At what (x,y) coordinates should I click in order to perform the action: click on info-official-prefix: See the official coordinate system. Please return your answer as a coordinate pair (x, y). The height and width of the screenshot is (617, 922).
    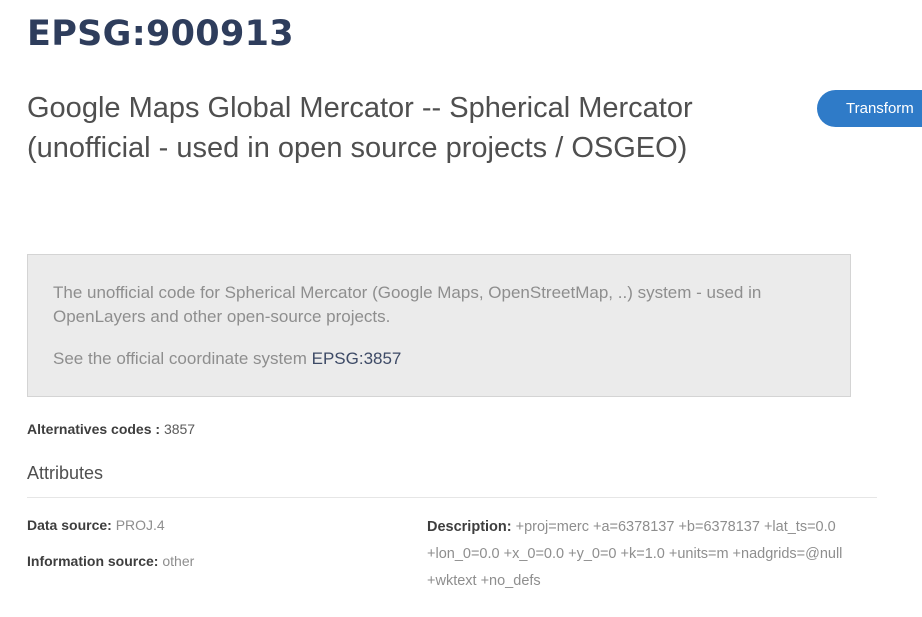
    Looking at the image, I should click on (182, 358).